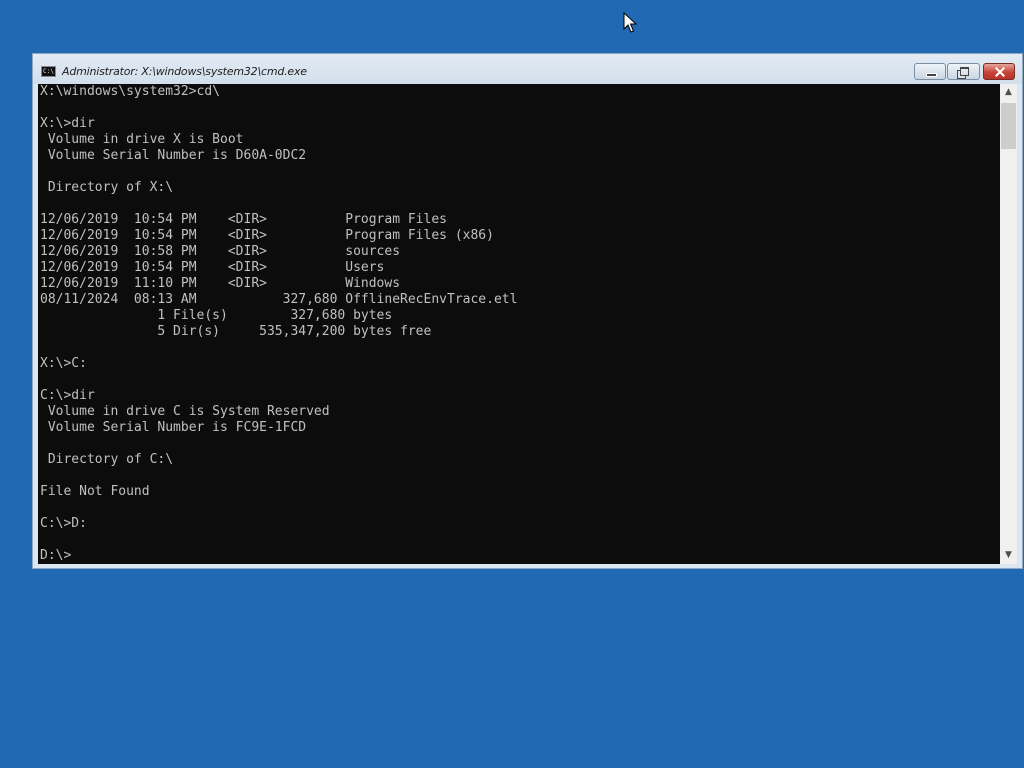  What do you see at coordinates (130, 91) in the screenshot?
I see `console-line: X:\windows\system32>cd\` at bounding box center [130, 91].